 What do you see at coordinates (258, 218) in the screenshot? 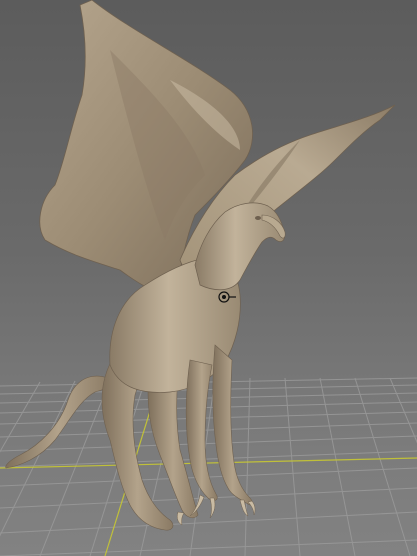
I see `eye` at bounding box center [258, 218].